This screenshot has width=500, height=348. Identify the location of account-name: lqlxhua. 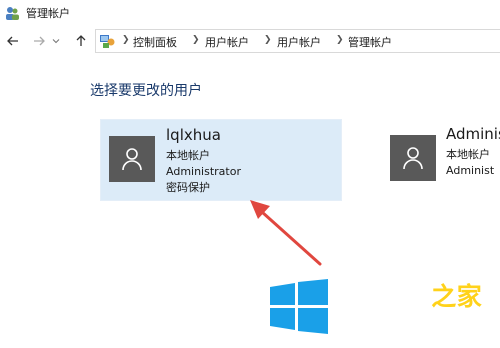
(193, 135).